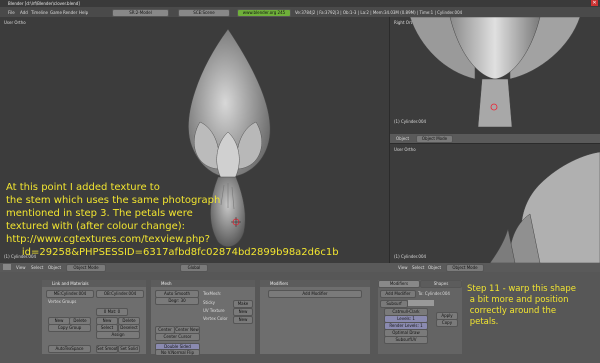  What do you see at coordinates (112, 312) in the screenshot?
I see `material-index-field: 0 Mat: 0` at bounding box center [112, 312].